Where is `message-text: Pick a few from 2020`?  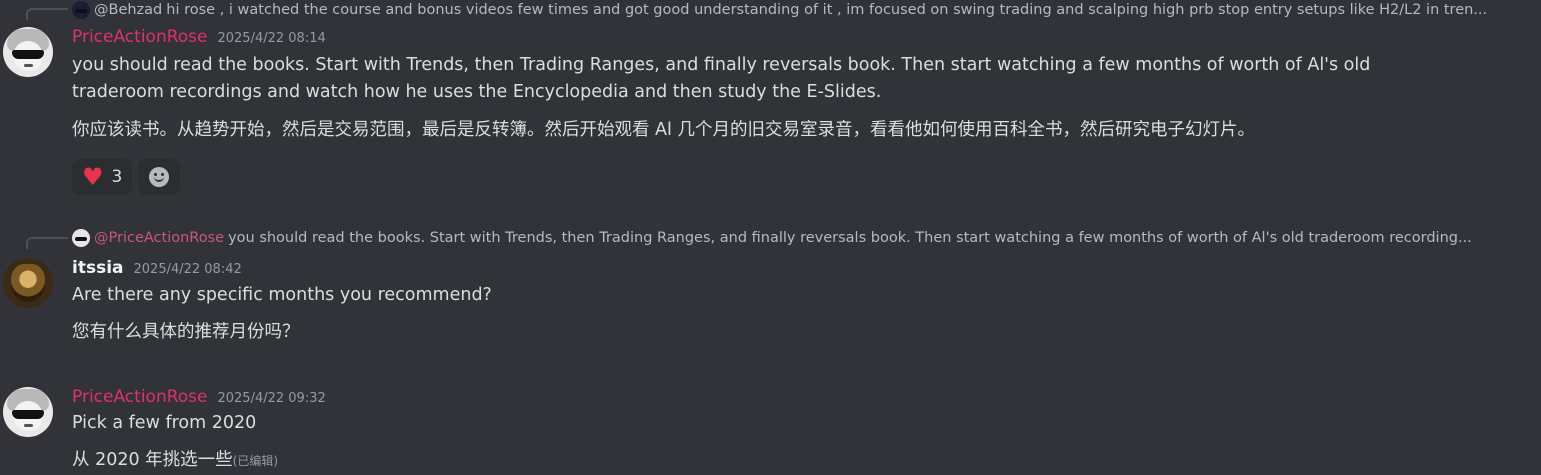
message-text: Pick a few from 2020 is located at coordinates (164, 423).